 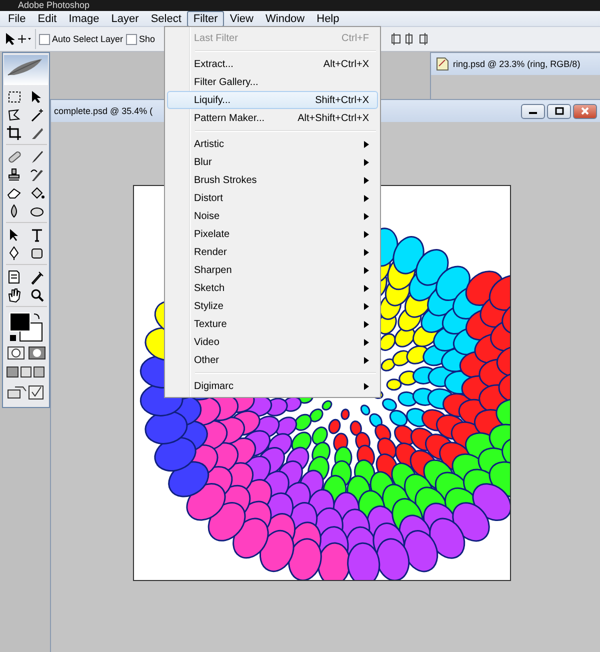 I want to click on menu-item: Render, so click(x=272, y=252).